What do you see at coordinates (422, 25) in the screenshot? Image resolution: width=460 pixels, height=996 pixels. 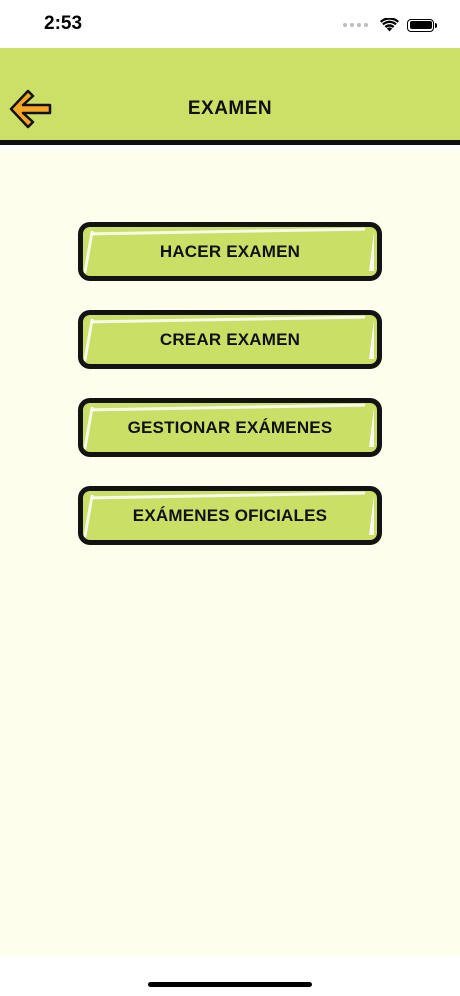 I see `battery-icon` at bounding box center [422, 25].